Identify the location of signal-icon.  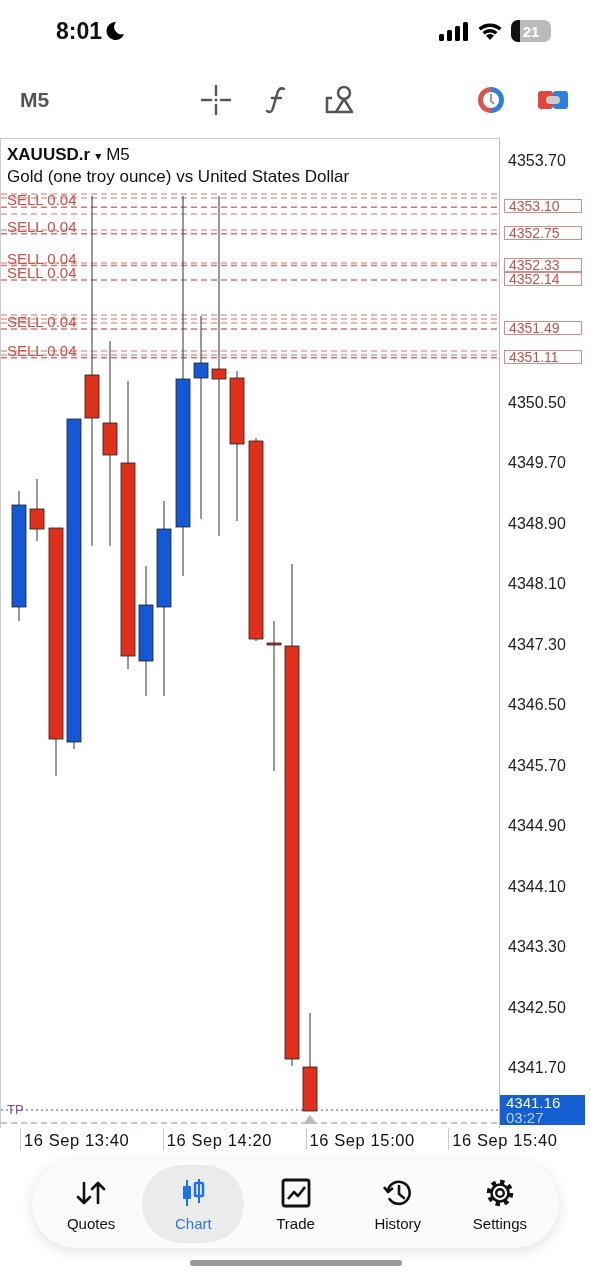
(454, 31).